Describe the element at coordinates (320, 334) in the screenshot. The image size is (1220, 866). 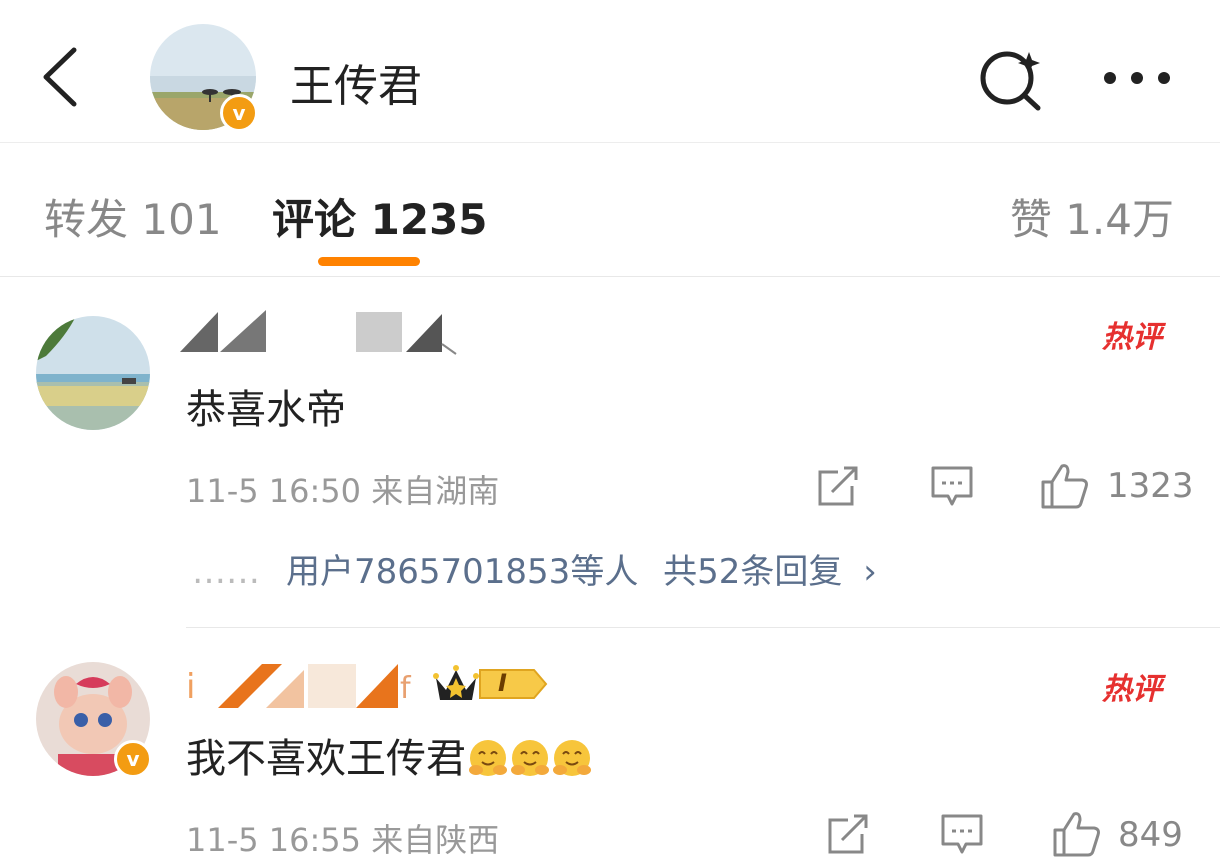
I see `commenter-name-redacted` at that location.